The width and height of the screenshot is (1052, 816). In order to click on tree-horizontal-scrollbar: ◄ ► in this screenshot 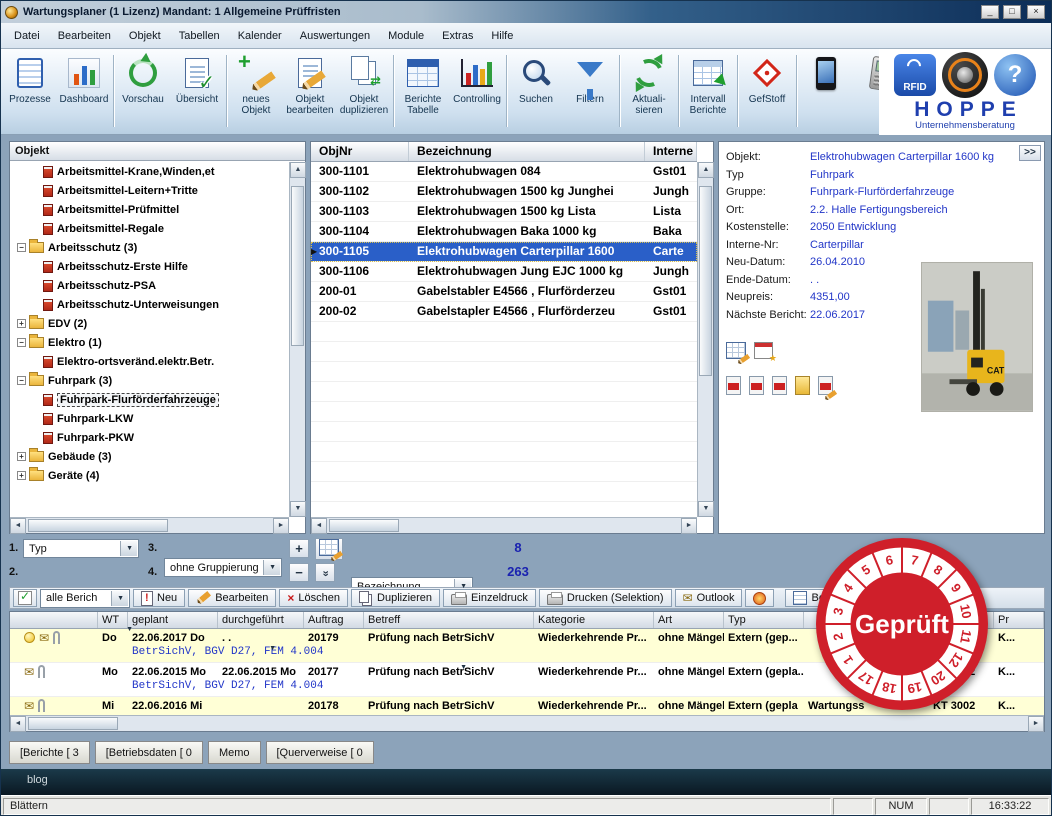, I will do `click(149, 525)`.